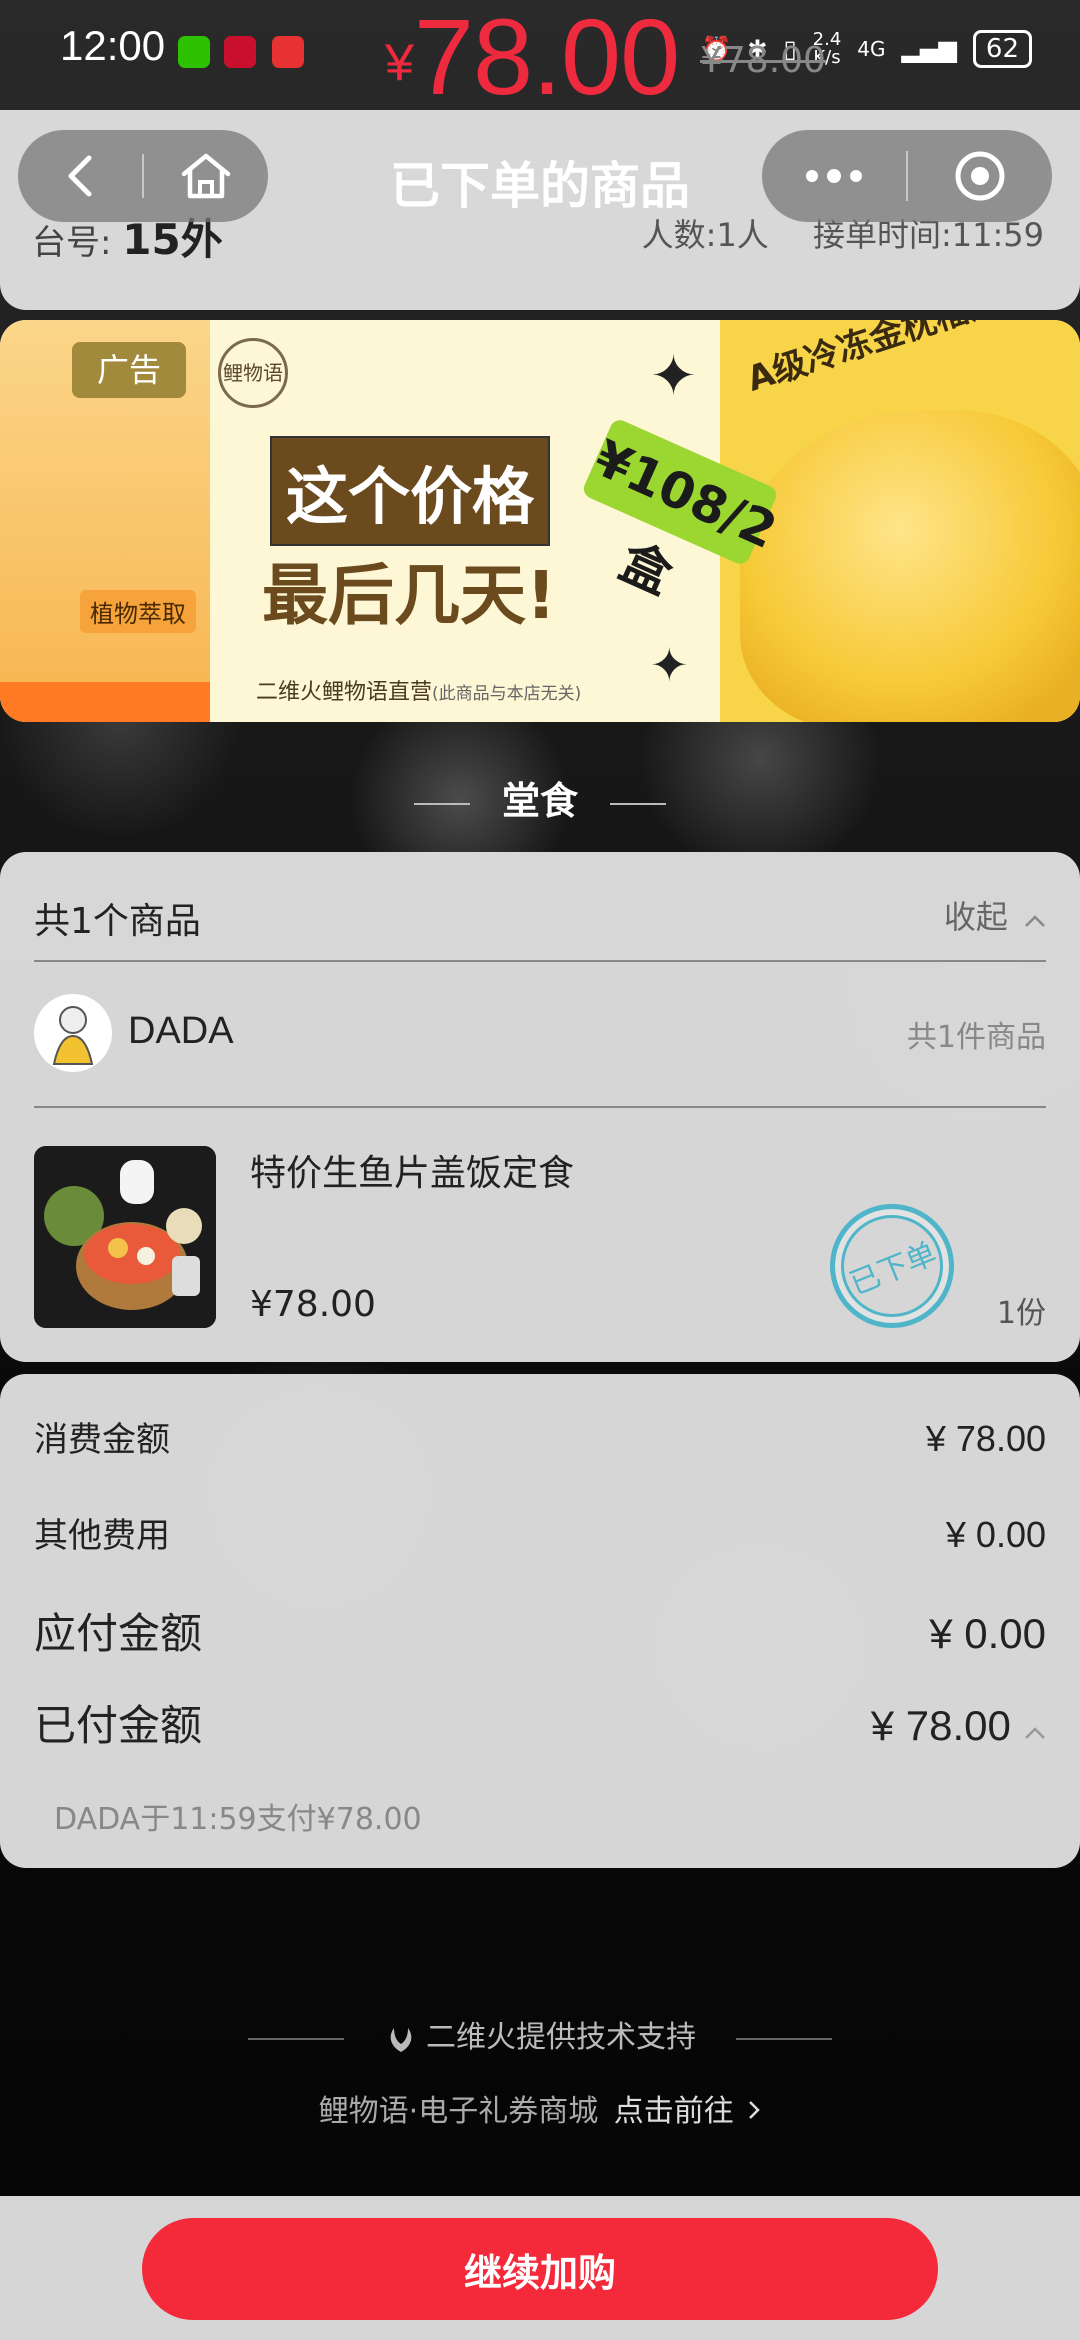 The image size is (1080, 2340). I want to click on ad-orange-strip, so click(105, 702).